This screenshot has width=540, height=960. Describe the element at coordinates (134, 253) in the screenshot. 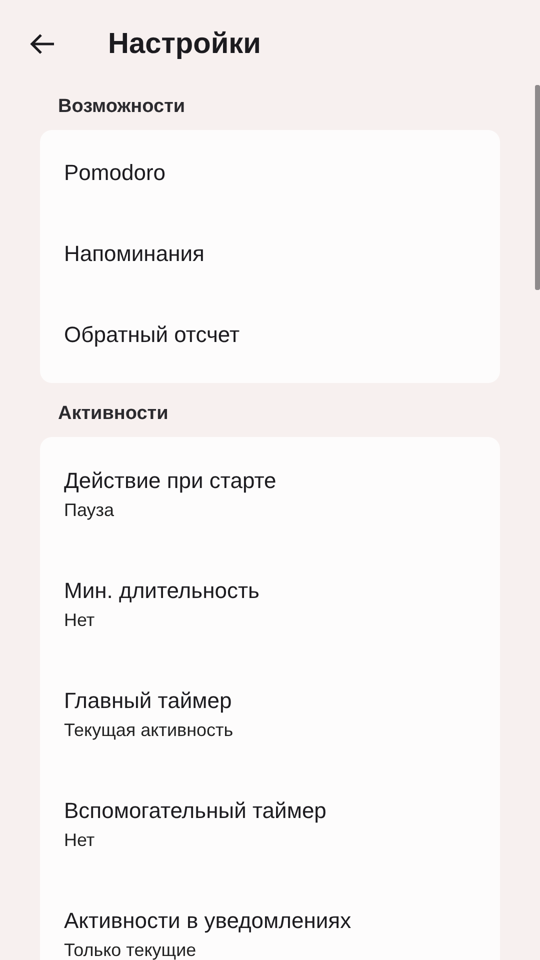

I see `setting-title: Напоминания` at that location.